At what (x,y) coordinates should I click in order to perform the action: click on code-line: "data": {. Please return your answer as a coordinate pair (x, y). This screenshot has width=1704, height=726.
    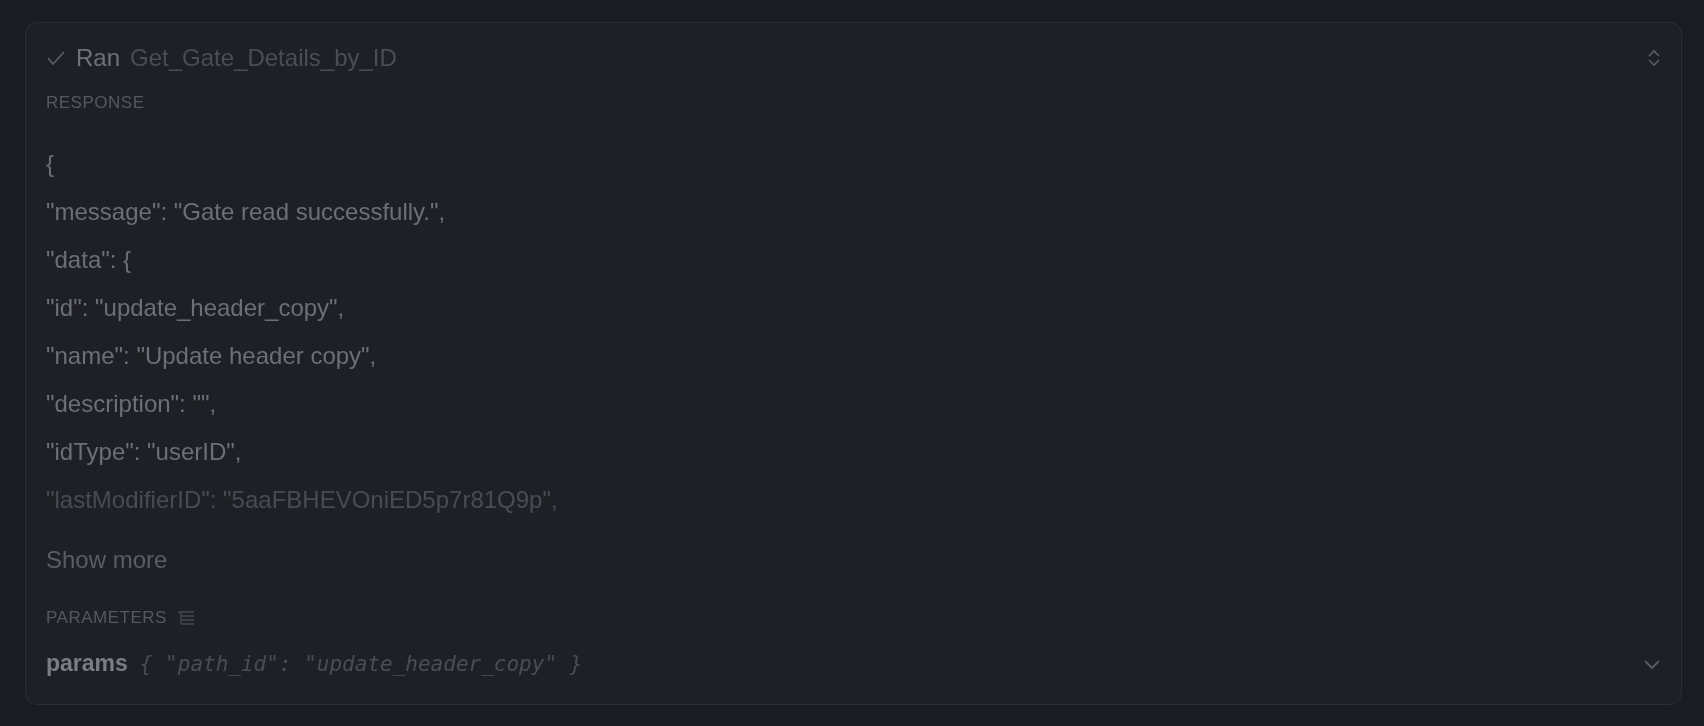
    Looking at the image, I should click on (89, 260).